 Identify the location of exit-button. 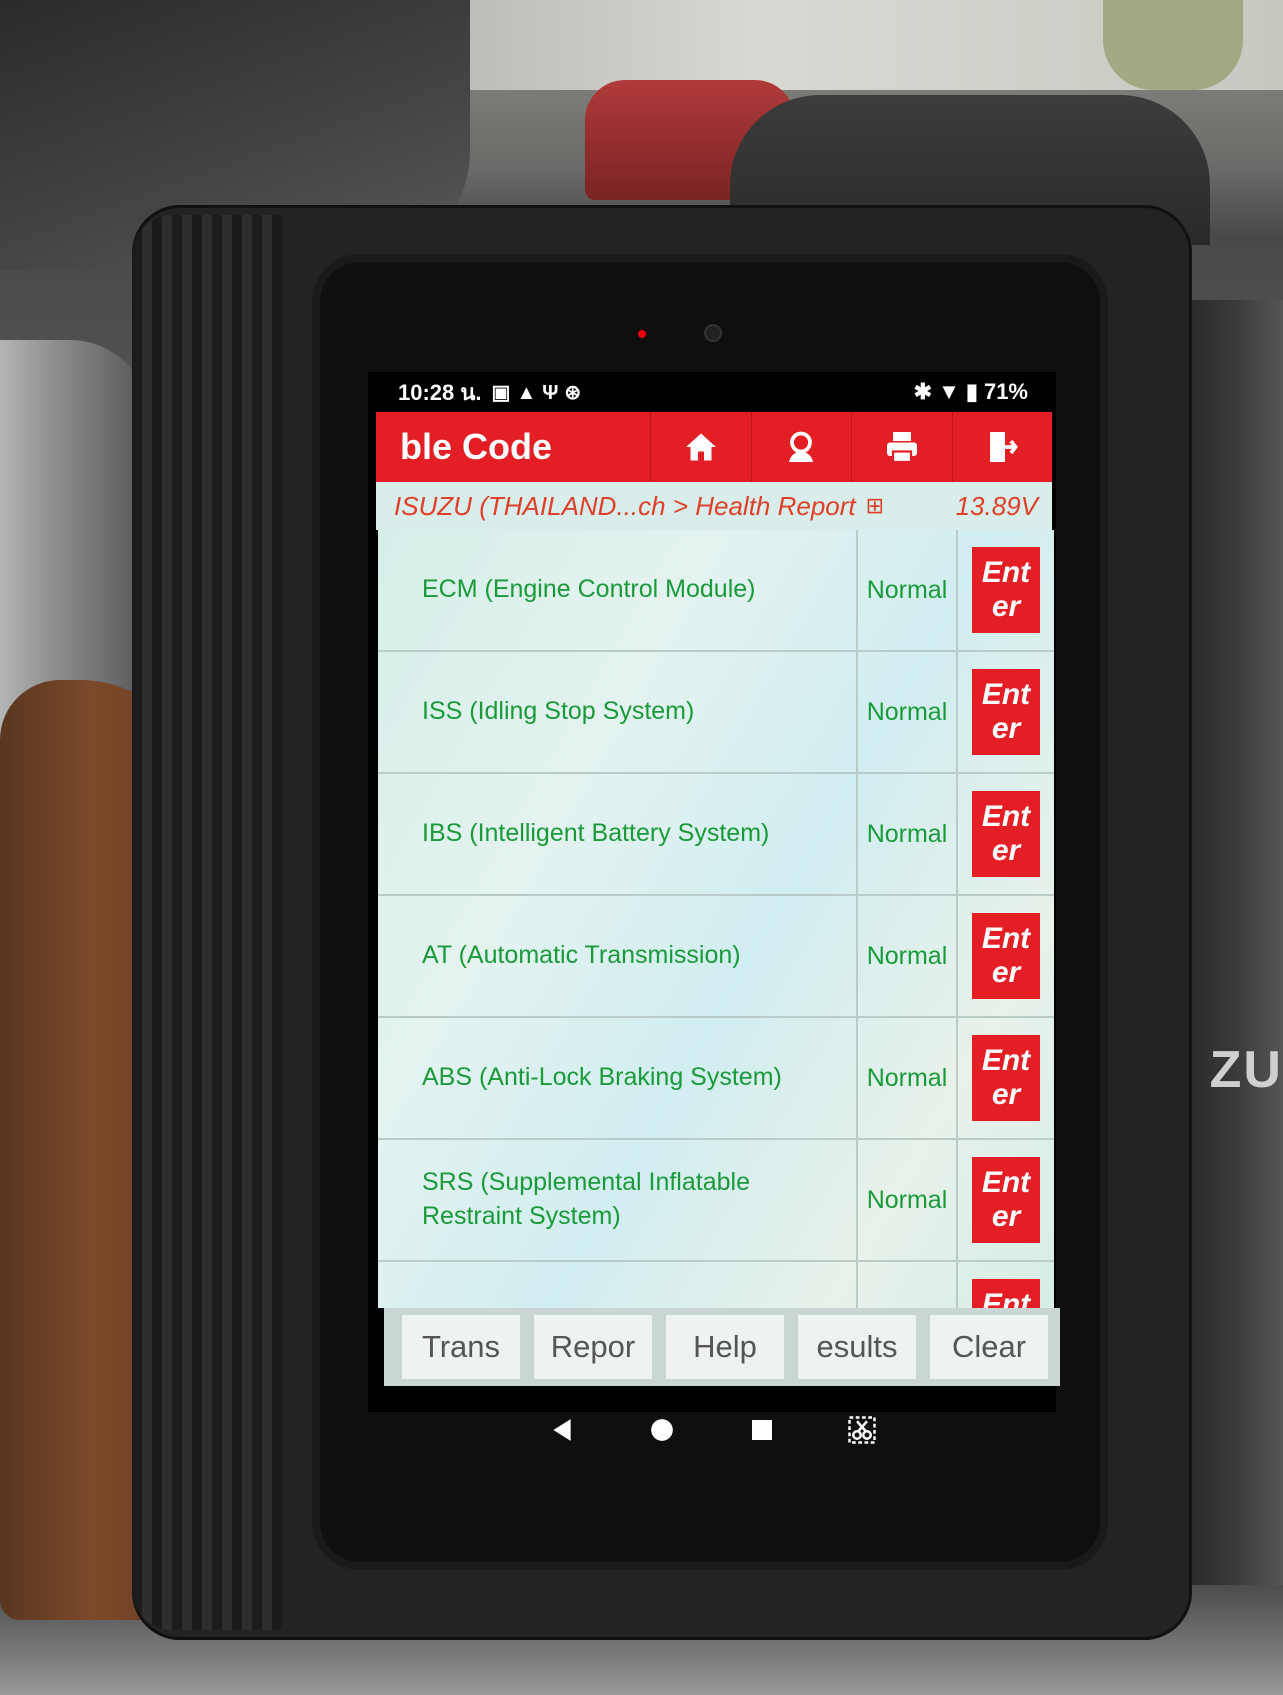
(1002, 447).